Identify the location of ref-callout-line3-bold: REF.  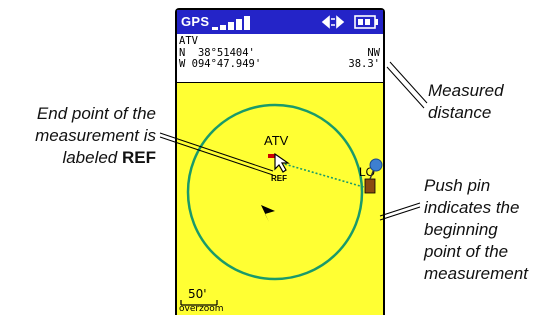
(139, 157).